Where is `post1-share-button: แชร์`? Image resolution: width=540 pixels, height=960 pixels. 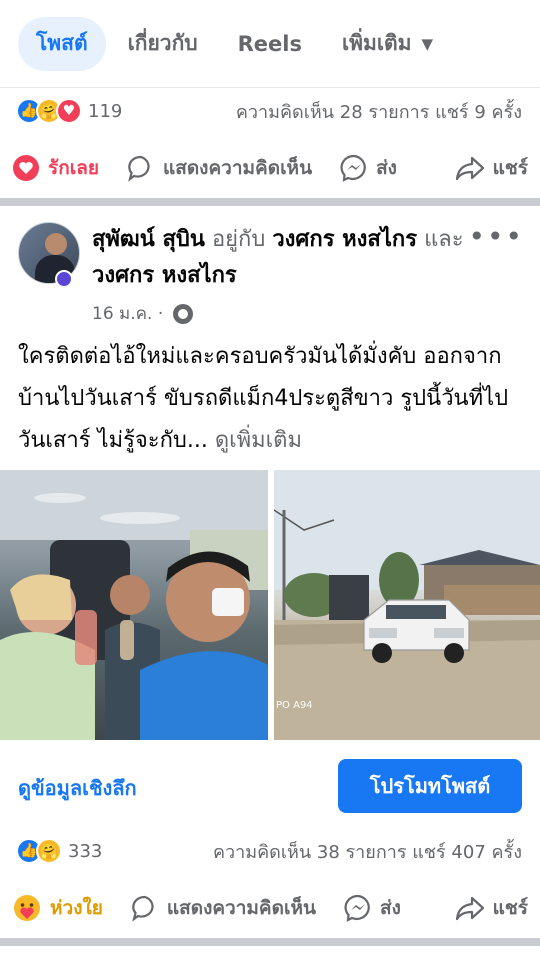
post1-share-button: แชร์ is located at coordinates (491, 168).